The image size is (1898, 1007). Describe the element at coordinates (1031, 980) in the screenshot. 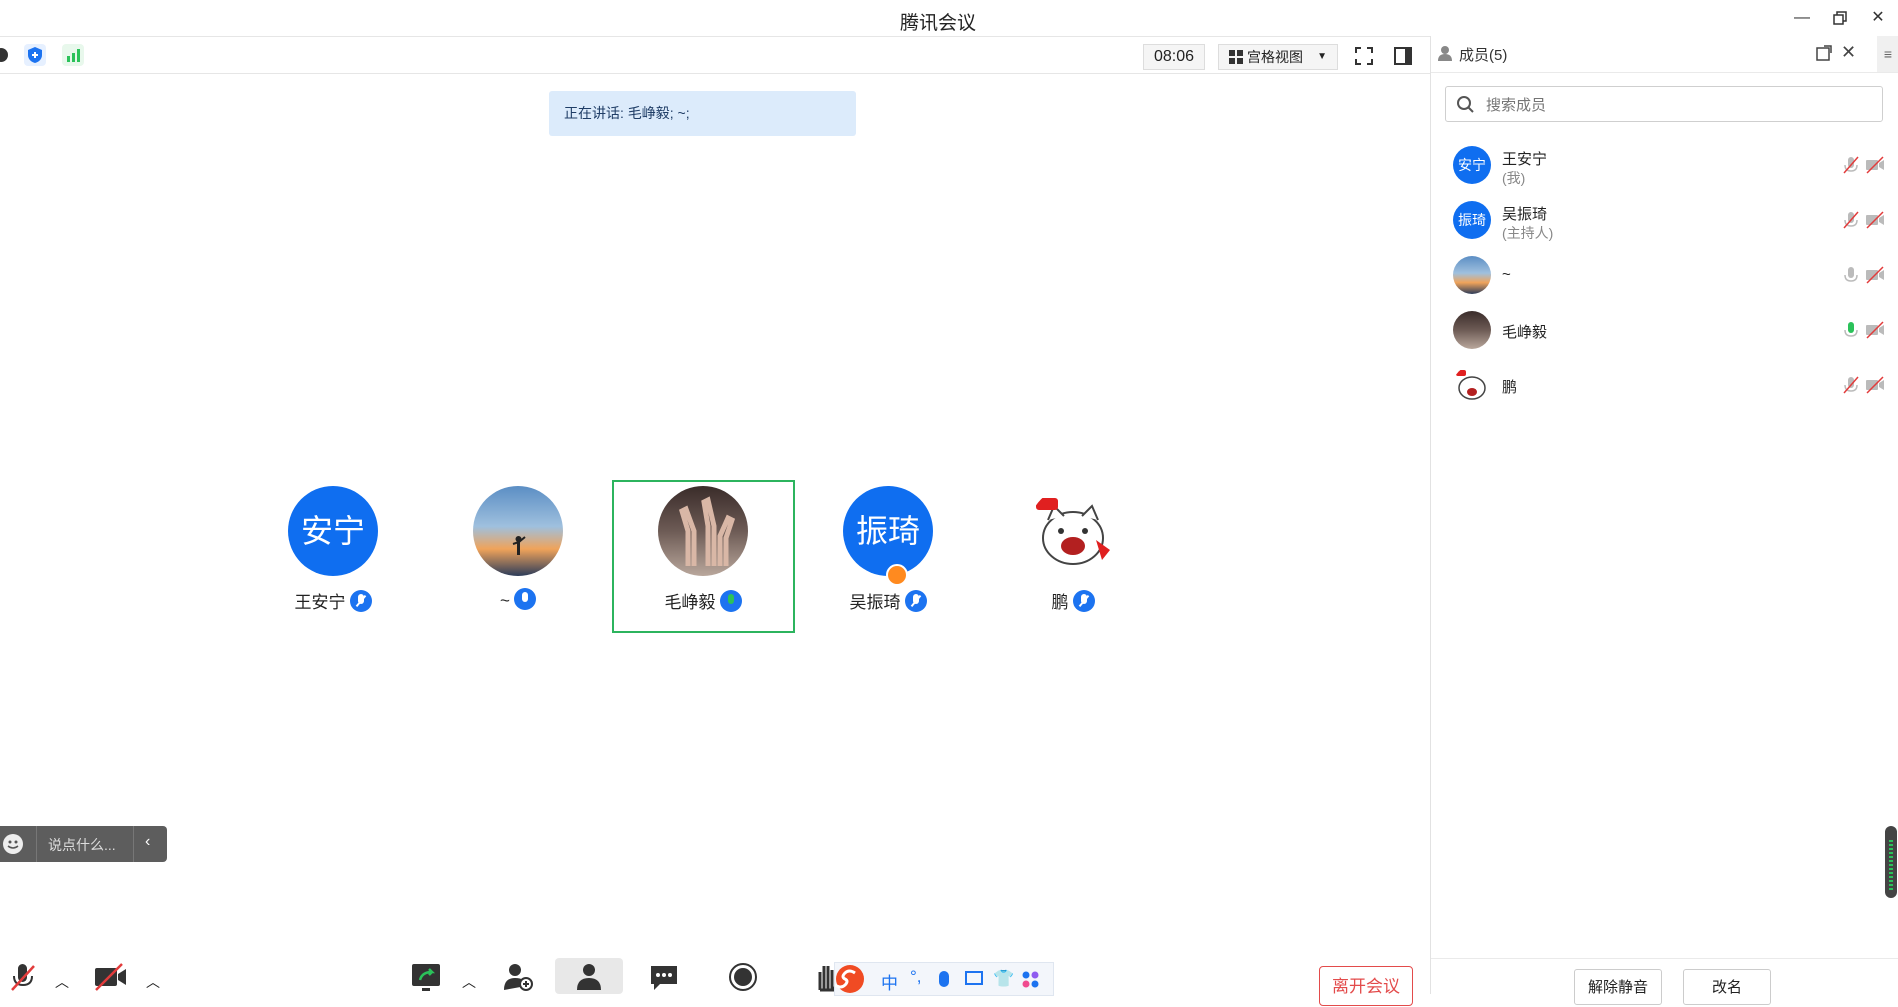

I see `ime-apps-icon` at that location.